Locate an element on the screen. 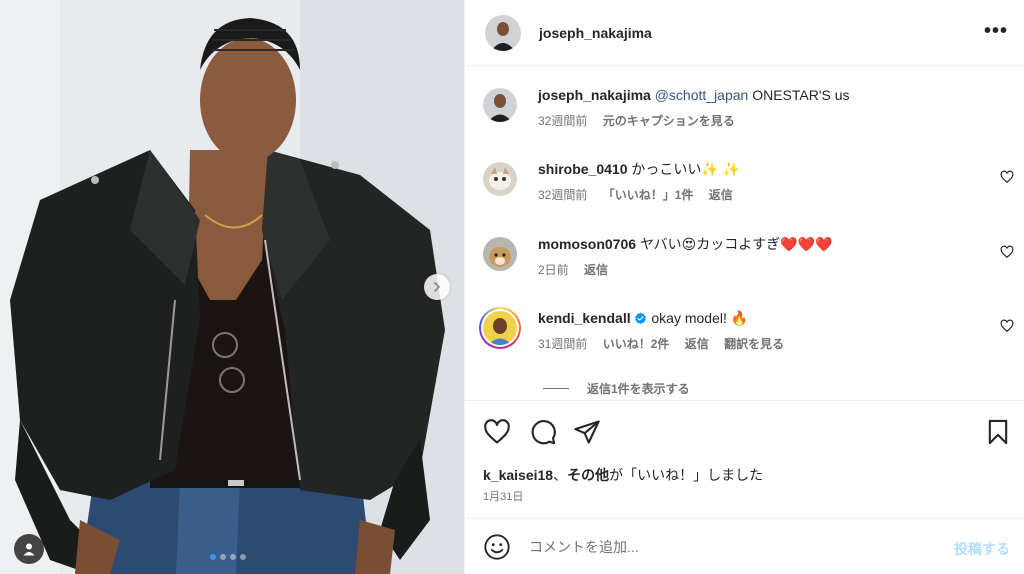 Image resolution: width=1024 pixels, height=574 pixels. view-replies-button: 返信1件を表示する is located at coordinates (616, 388).